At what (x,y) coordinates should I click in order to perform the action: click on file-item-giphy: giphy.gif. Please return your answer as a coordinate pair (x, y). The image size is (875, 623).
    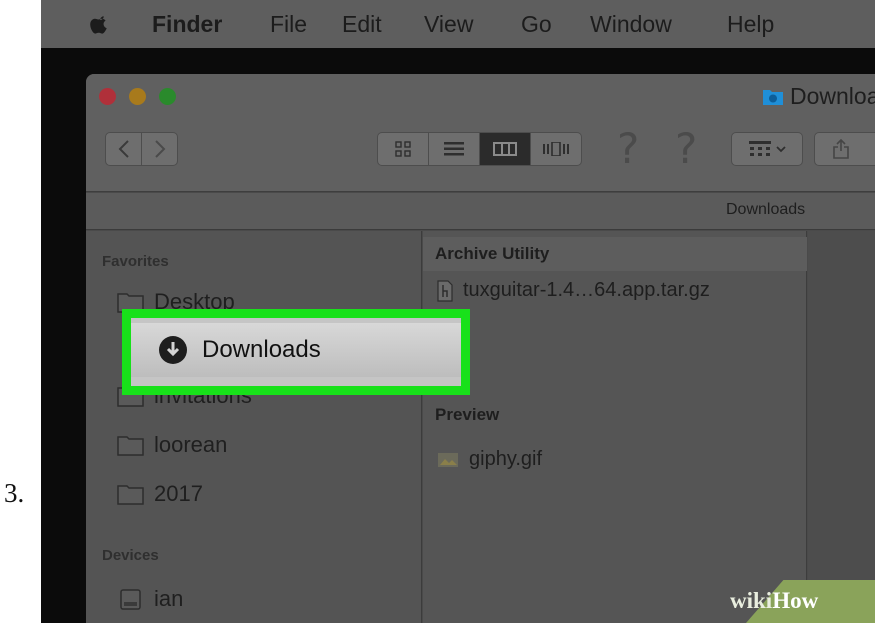
    Looking at the image, I should click on (489, 459).